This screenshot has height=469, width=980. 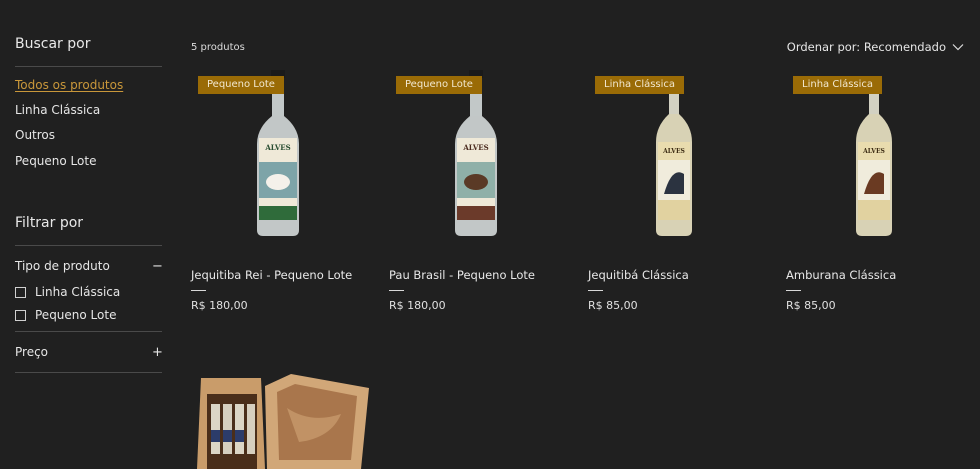 I want to click on sort-label: Ordenar por: Recomendado, so click(x=866, y=47).